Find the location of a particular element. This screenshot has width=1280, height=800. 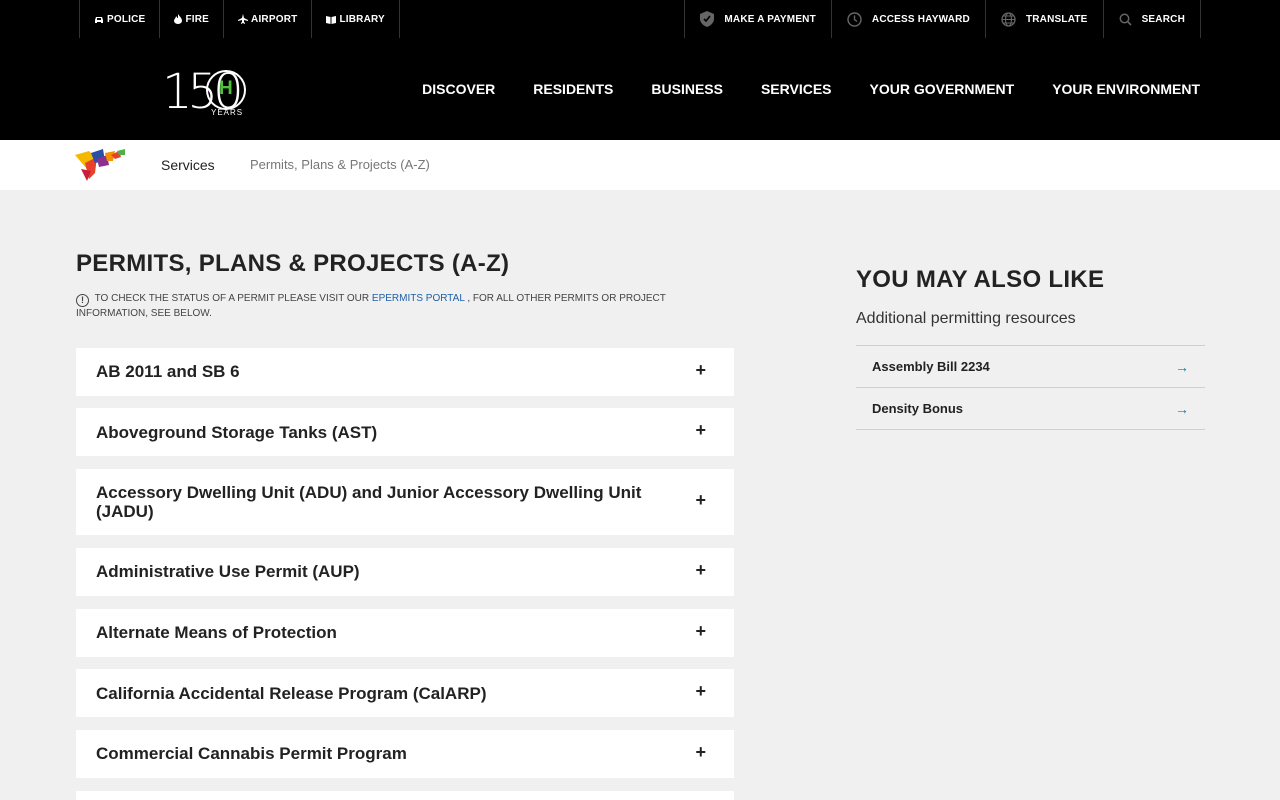

fire-link: FIRE is located at coordinates (192, 19).